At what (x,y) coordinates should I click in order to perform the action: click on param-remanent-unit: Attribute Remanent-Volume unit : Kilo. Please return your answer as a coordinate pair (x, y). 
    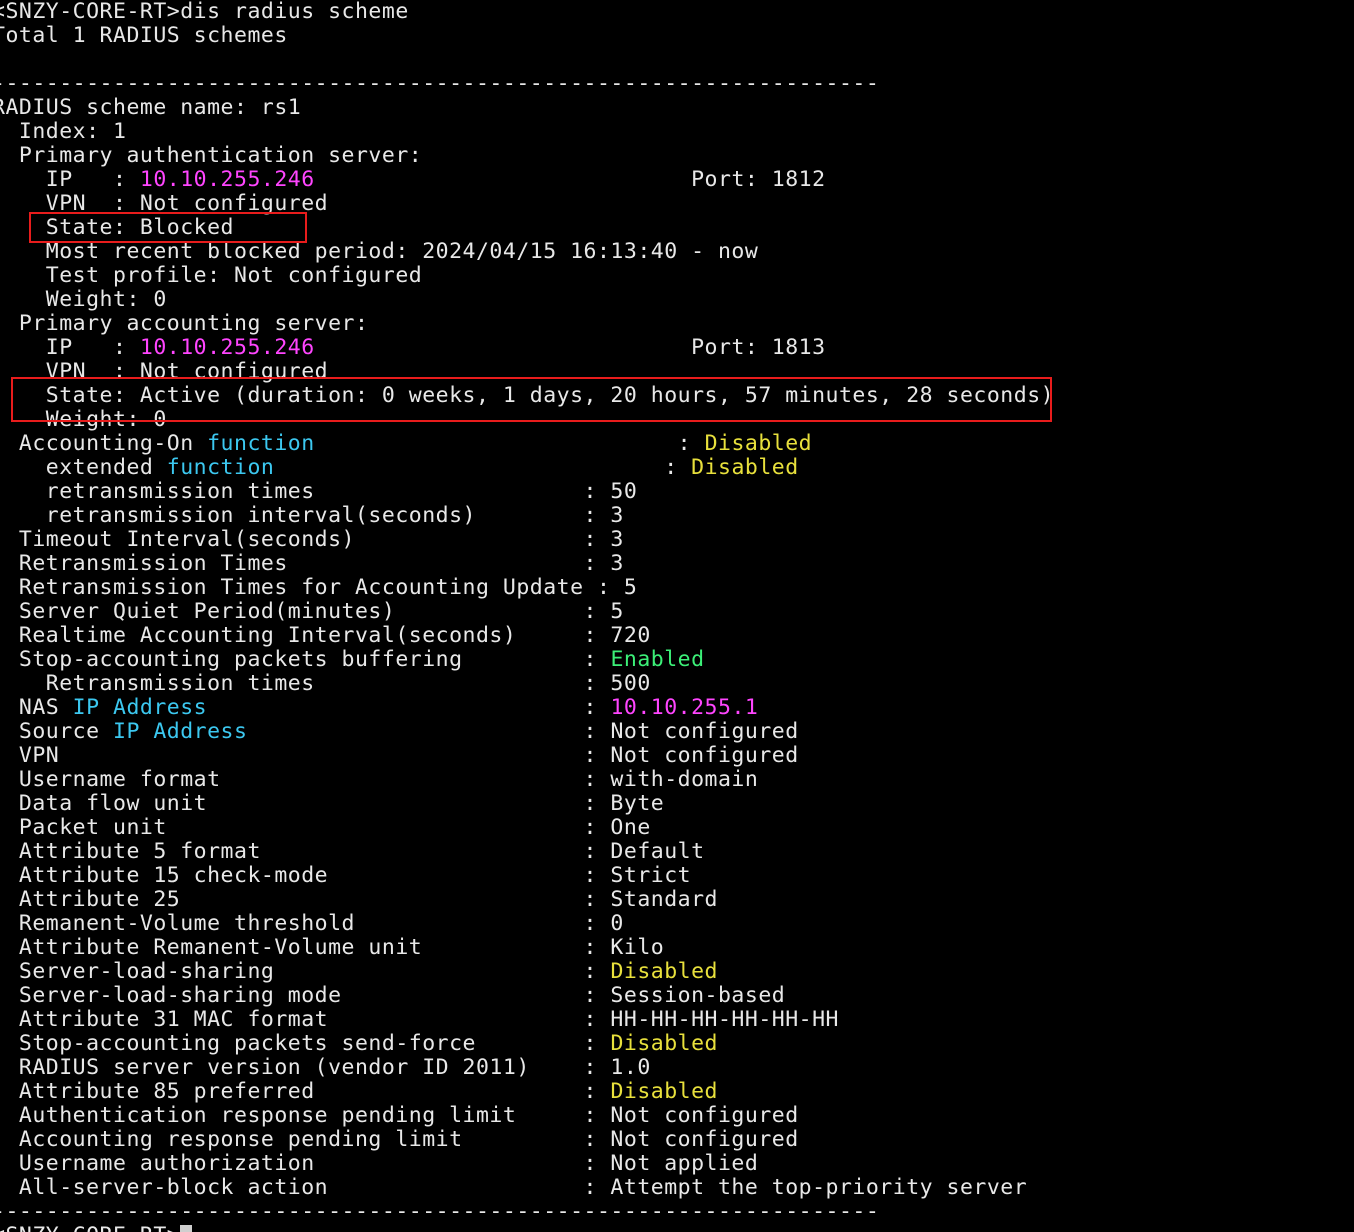
    Looking at the image, I should click on (332, 947).